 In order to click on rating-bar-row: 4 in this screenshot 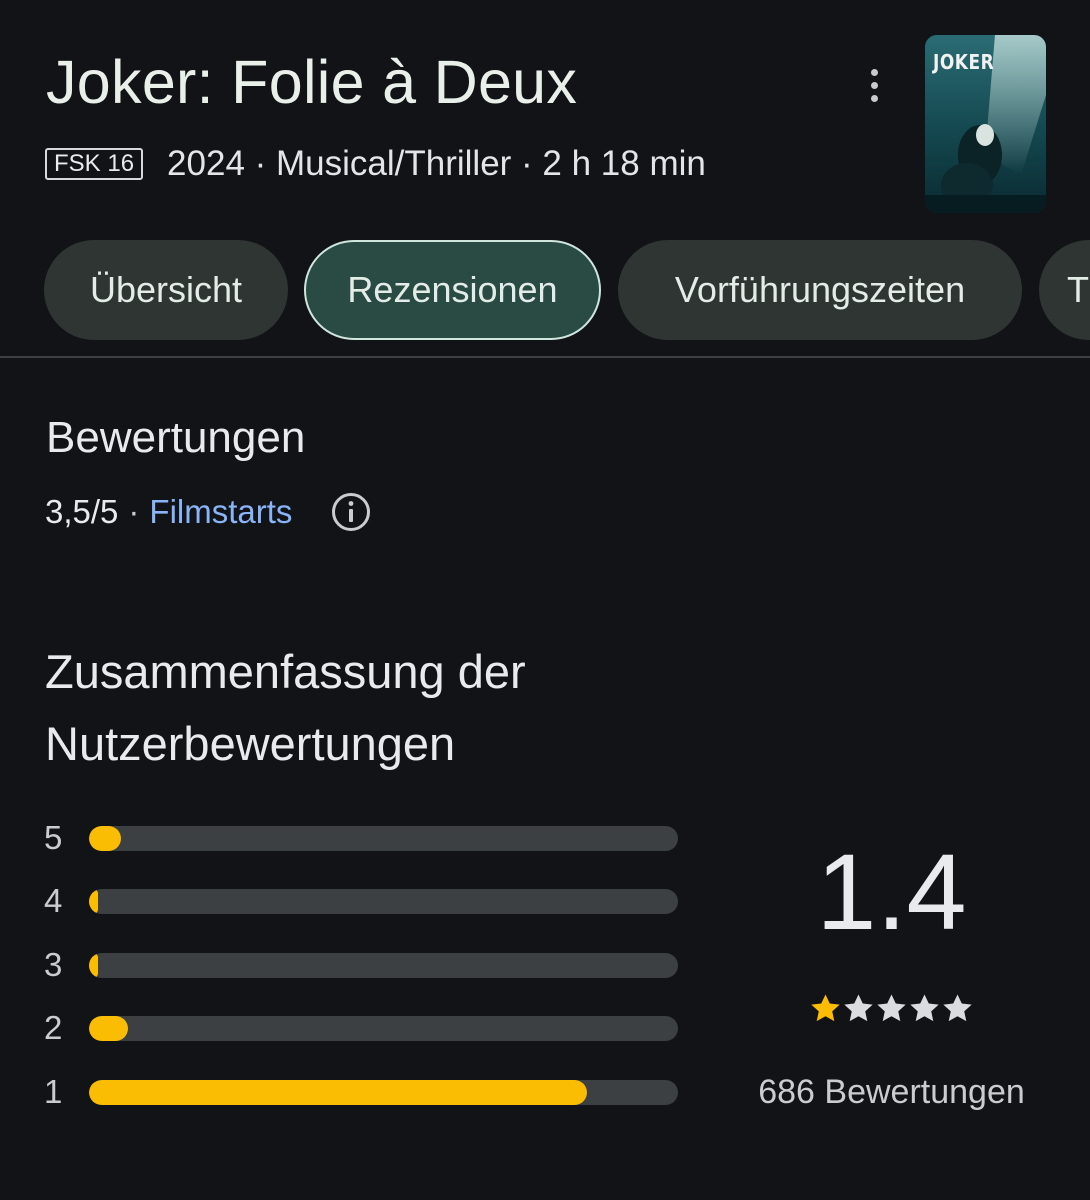, I will do `click(364, 901)`.